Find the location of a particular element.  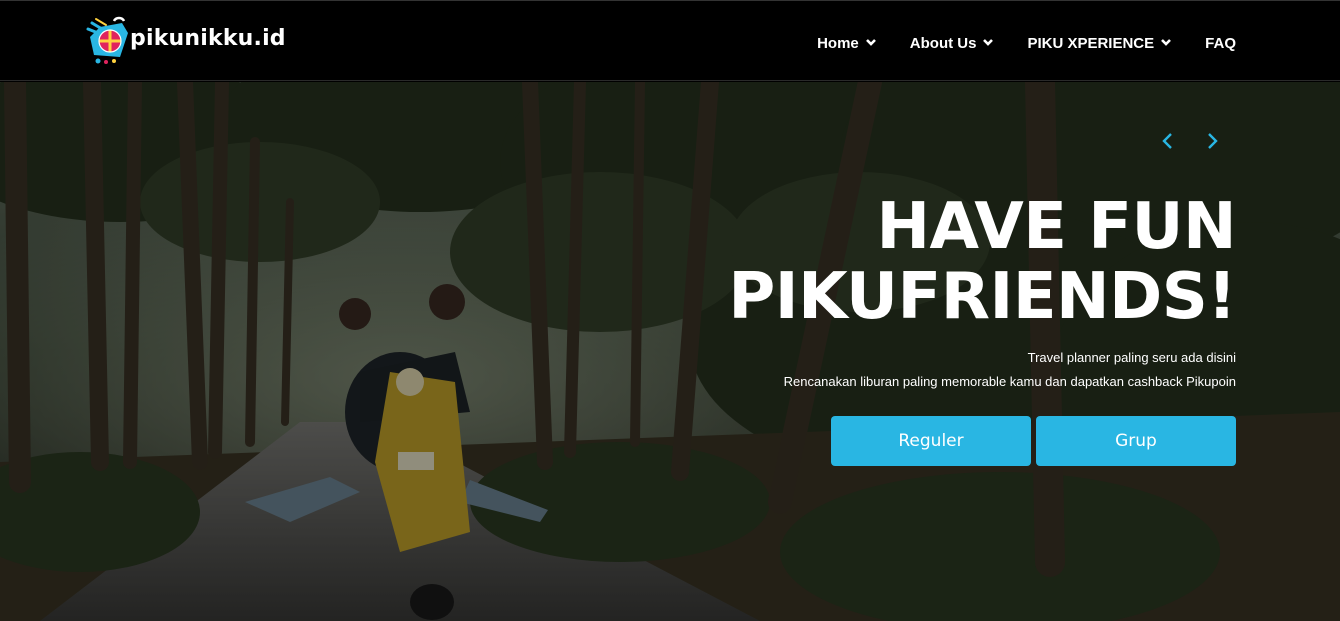

nav-item-piku-xperience: PIKU XPERIENCE is located at coordinates (1099, 43).